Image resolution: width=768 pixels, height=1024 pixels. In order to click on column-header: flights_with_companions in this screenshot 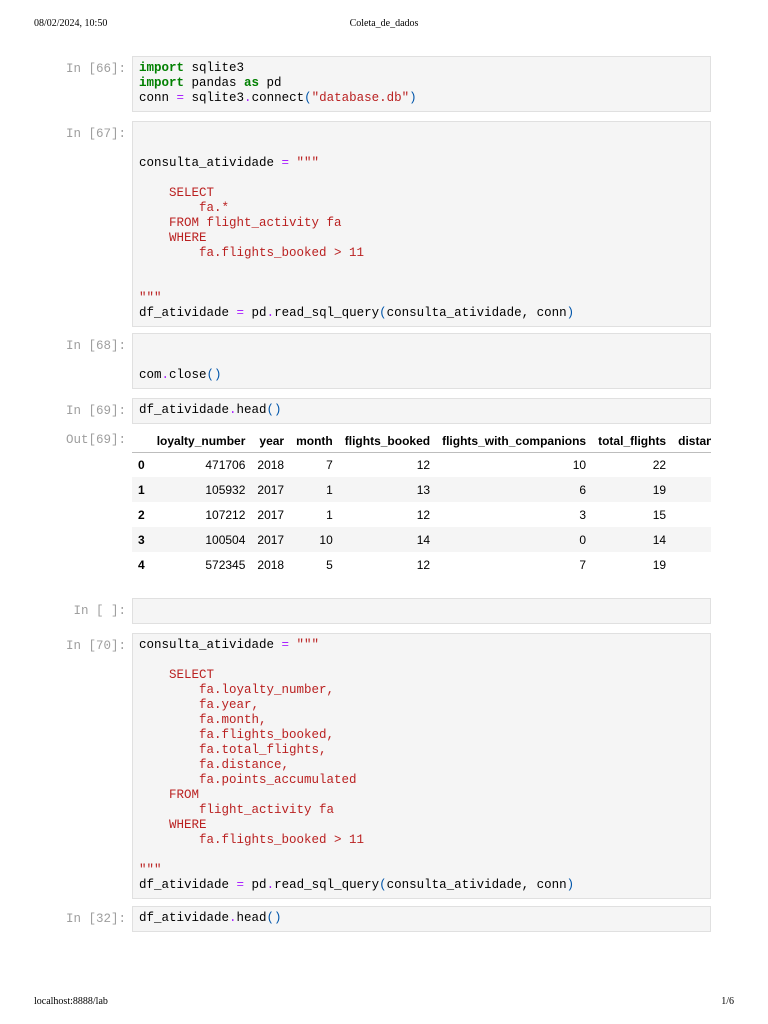, I will do `click(514, 441)`.